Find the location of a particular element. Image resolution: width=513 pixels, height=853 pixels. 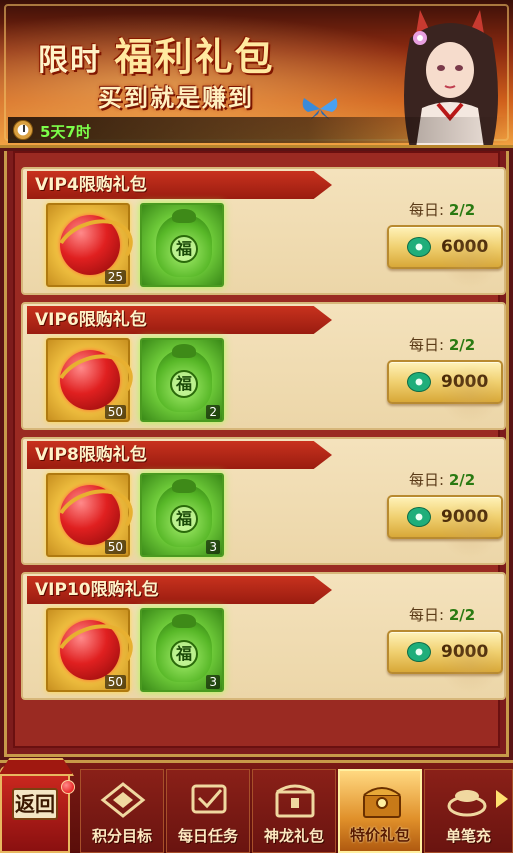

pack-card: VIP6限购礼包 50 福 2 每日: 2/2 9000 is located at coordinates (263, 366).